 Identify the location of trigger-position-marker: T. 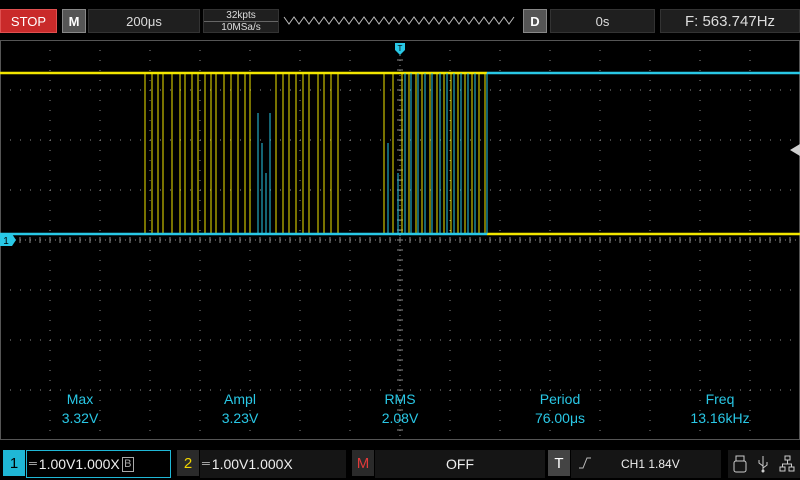
(400, 49).